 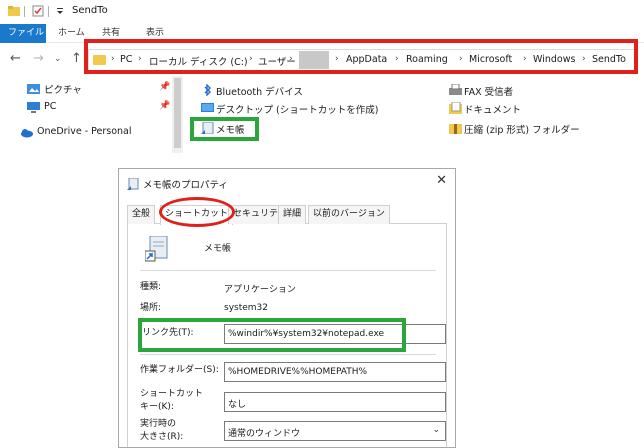 I want to click on onedrive-icon, so click(x=27, y=133).